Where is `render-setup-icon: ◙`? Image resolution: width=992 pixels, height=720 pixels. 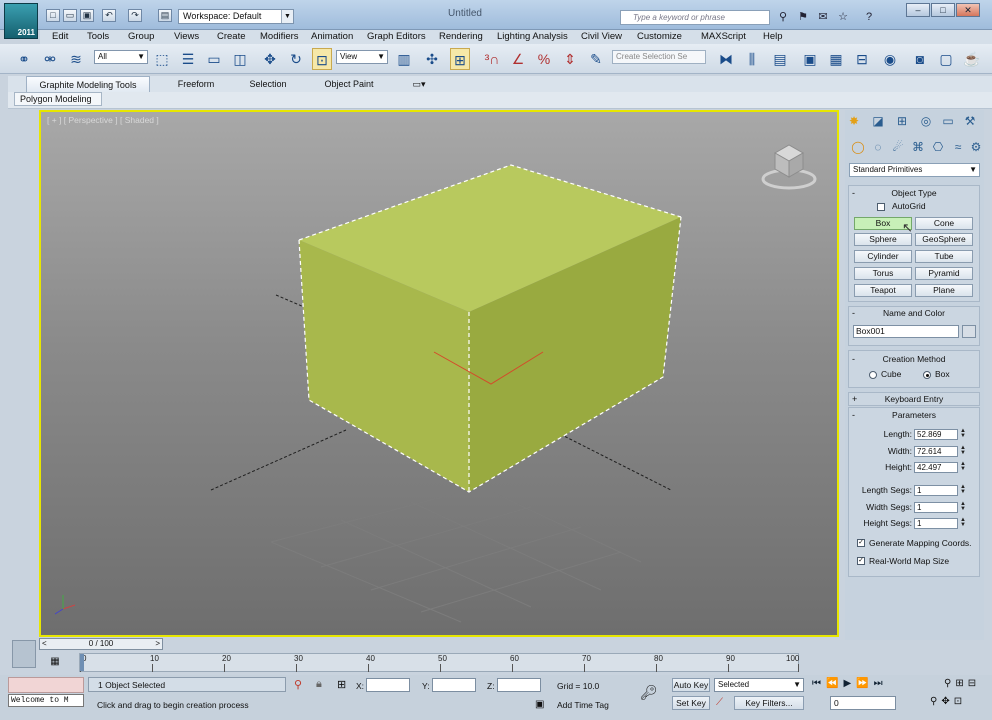
render-setup-icon: ◙ is located at coordinates (920, 59).